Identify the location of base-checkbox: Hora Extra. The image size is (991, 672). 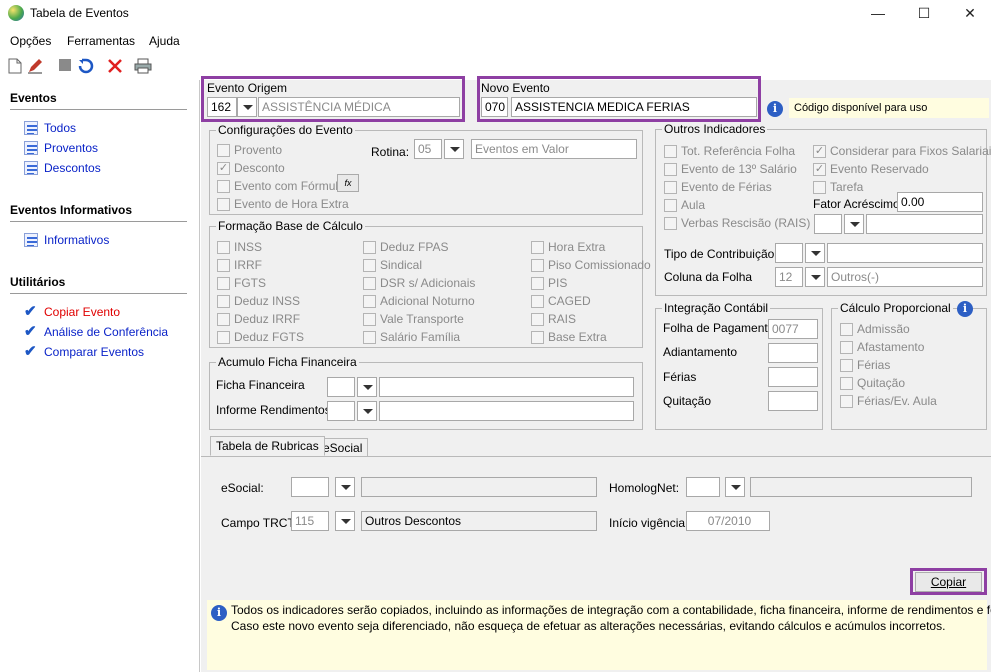
(568, 247).